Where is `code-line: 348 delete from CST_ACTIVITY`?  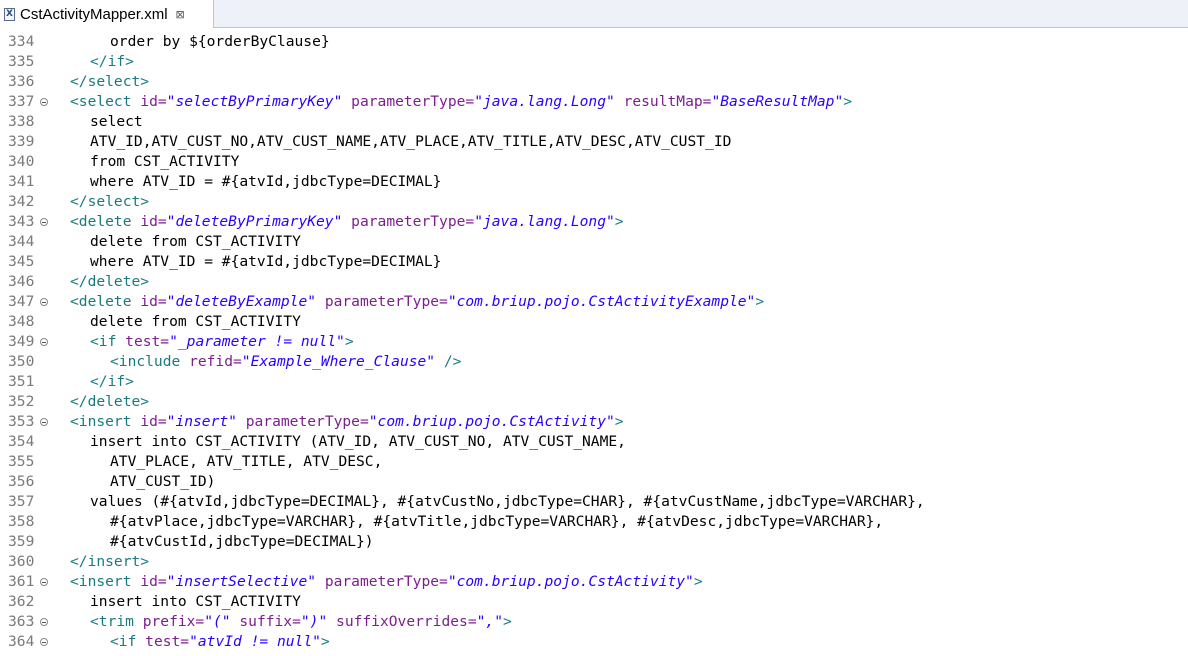 code-line: 348 delete from CST_ACTIVITY is located at coordinates (594, 322).